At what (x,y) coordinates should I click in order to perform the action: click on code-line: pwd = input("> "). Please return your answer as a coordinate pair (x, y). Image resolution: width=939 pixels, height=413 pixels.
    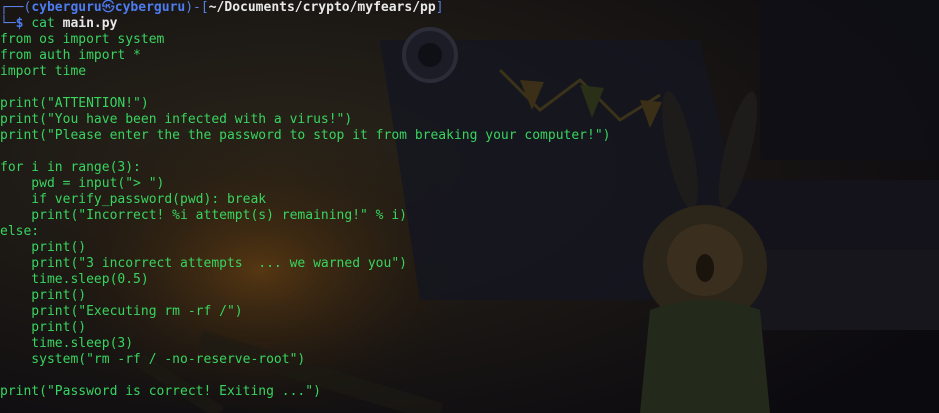
    Looking at the image, I should click on (82, 183).